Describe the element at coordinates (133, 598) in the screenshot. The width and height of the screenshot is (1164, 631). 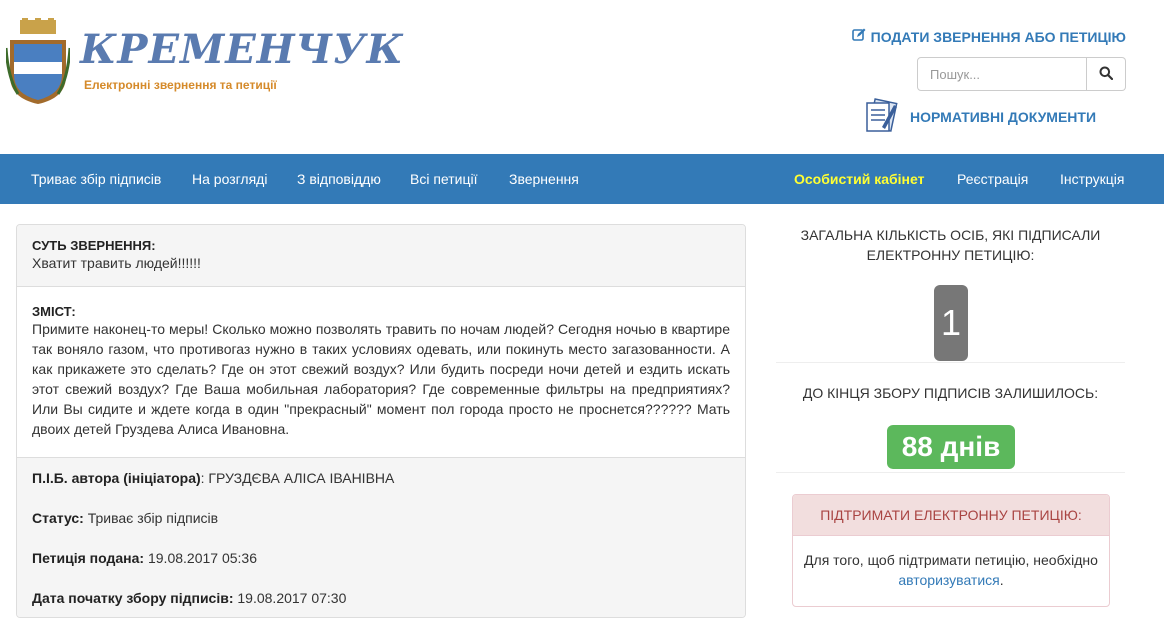
I see `start-date-label: Дата початку збору підписів:` at that location.